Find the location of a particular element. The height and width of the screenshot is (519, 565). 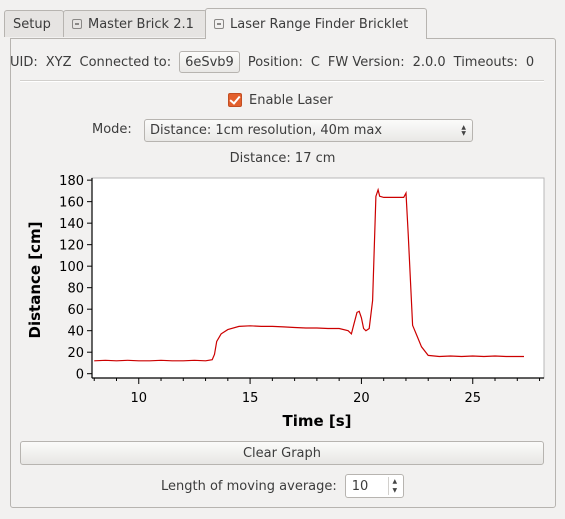

y-axis-label: Distance [cm] is located at coordinates (35, 279).